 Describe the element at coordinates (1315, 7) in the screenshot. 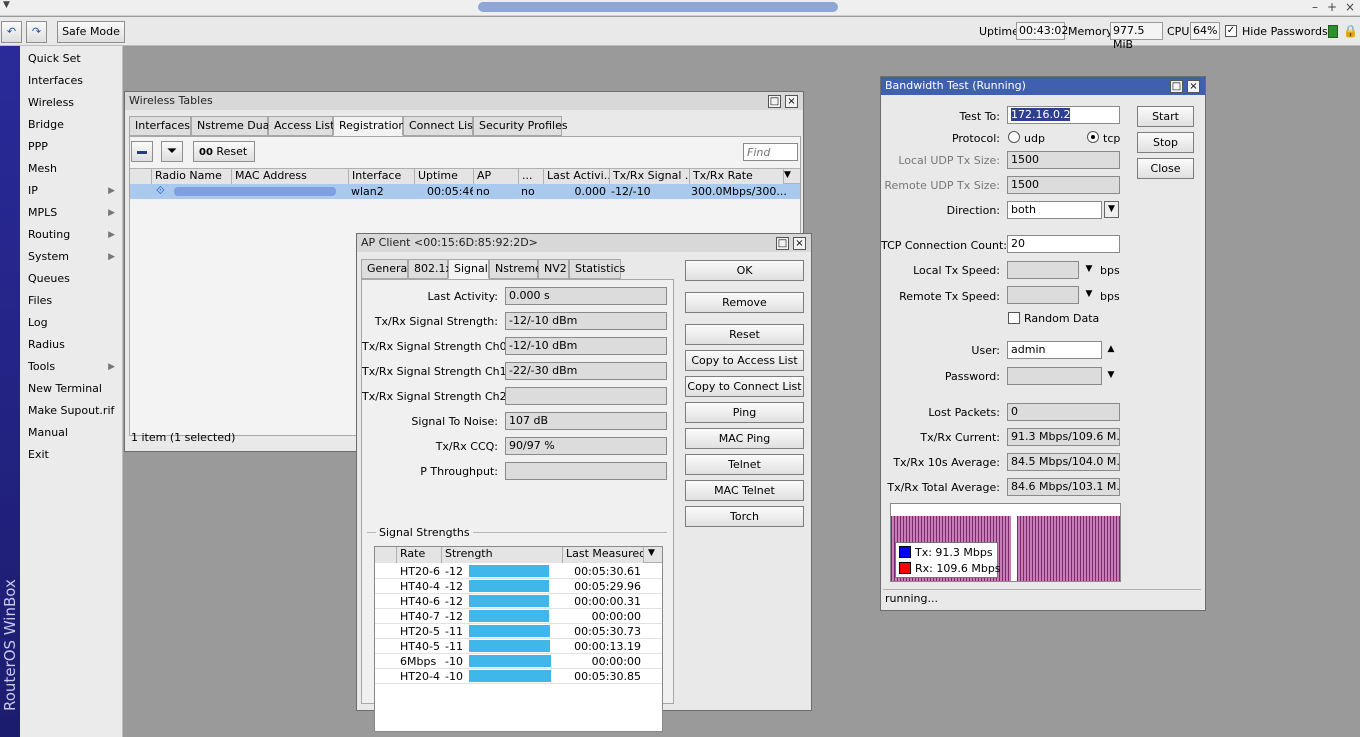

I see `minimize-icon: –` at that location.